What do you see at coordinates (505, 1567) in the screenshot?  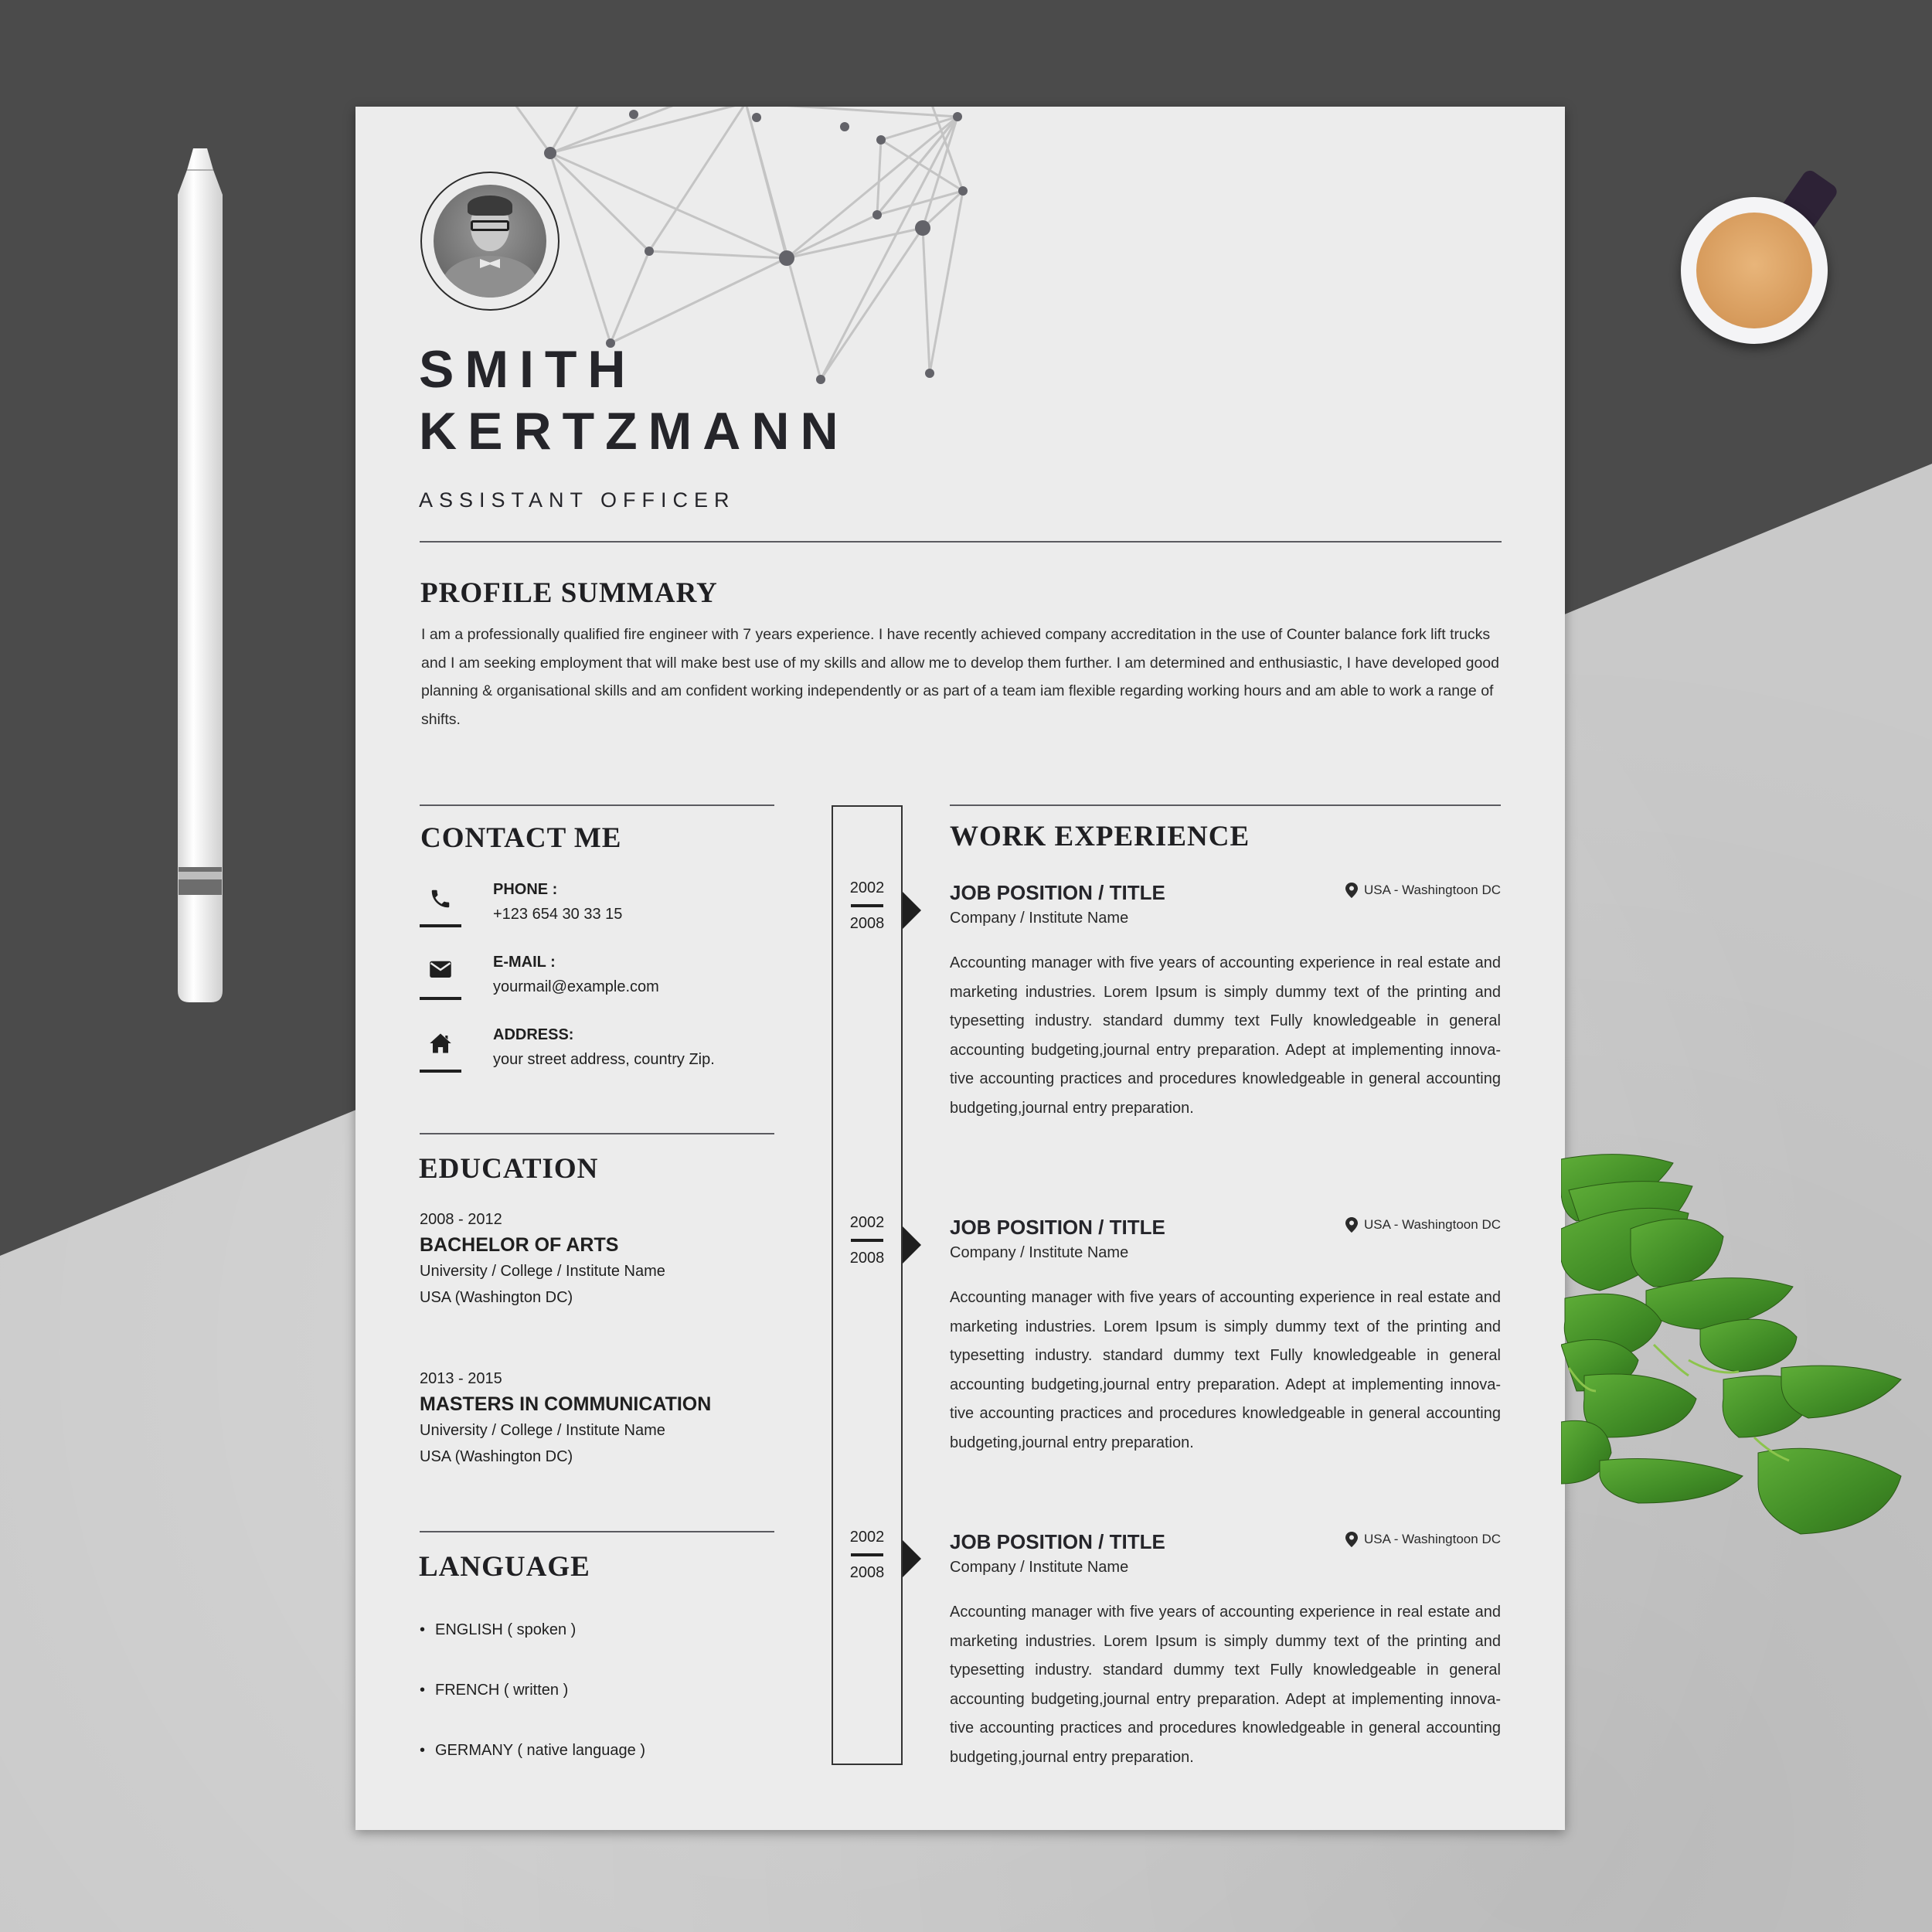 I see `language-heading: LANGUAGE` at bounding box center [505, 1567].